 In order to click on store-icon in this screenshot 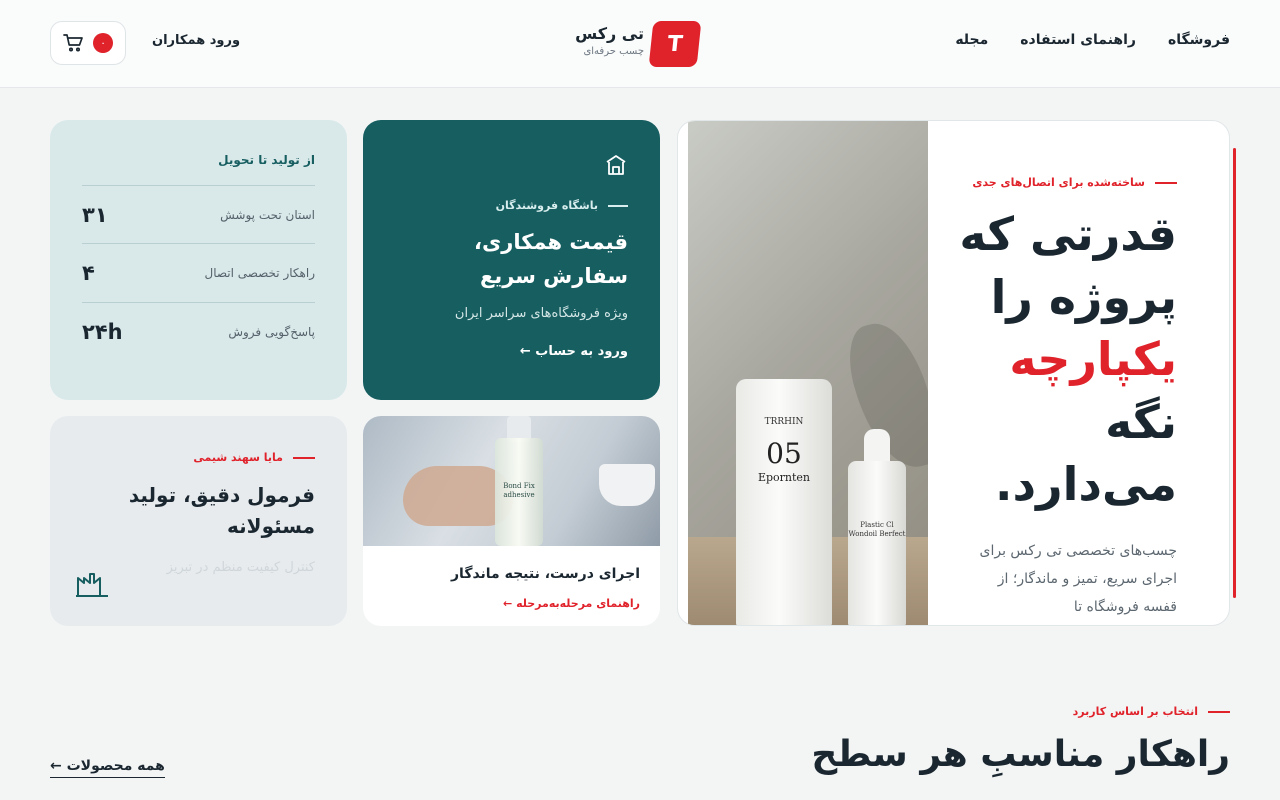, I will do `click(616, 165)`.